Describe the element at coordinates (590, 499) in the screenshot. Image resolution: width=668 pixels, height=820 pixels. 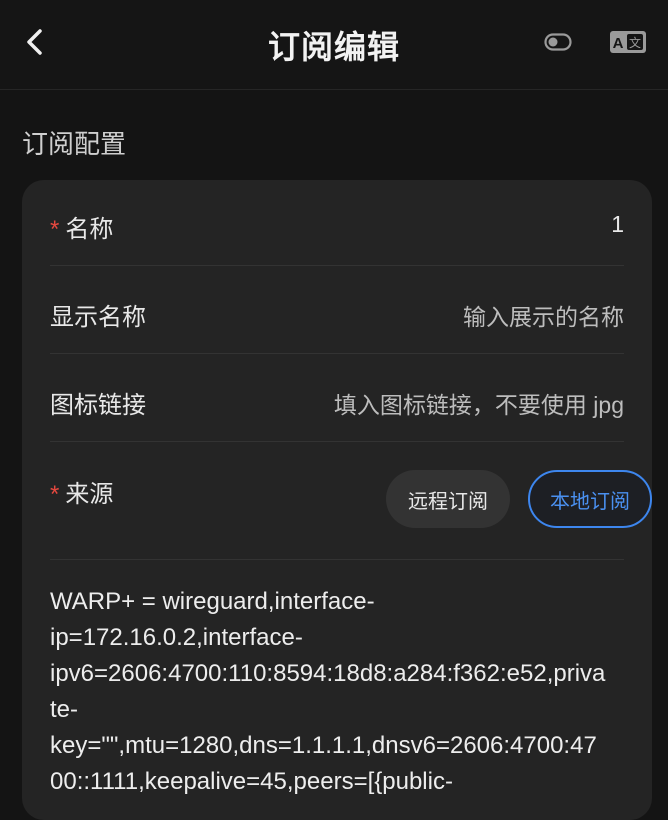
I see `local-subscription-button: 本地订阅` at that location.